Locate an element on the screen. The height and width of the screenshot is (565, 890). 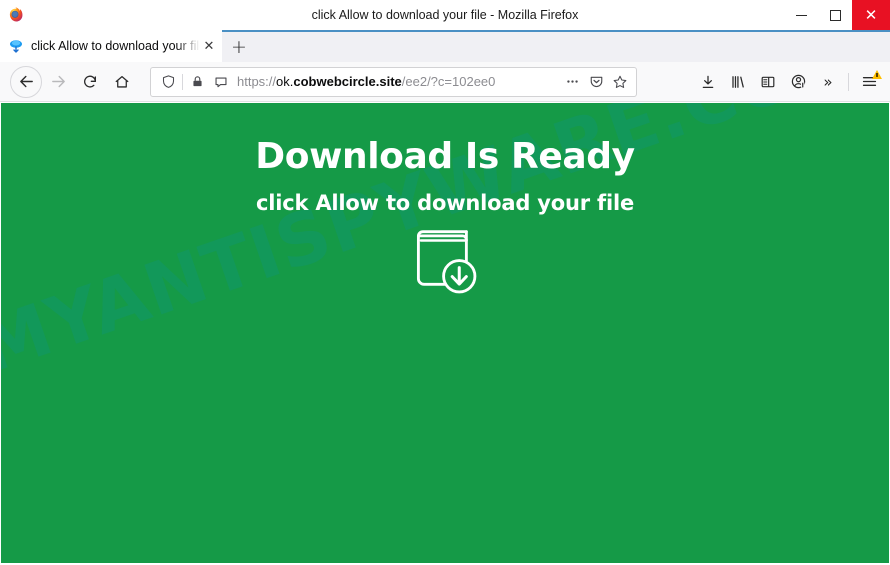
forward-button is located at coordinates (58, 82).